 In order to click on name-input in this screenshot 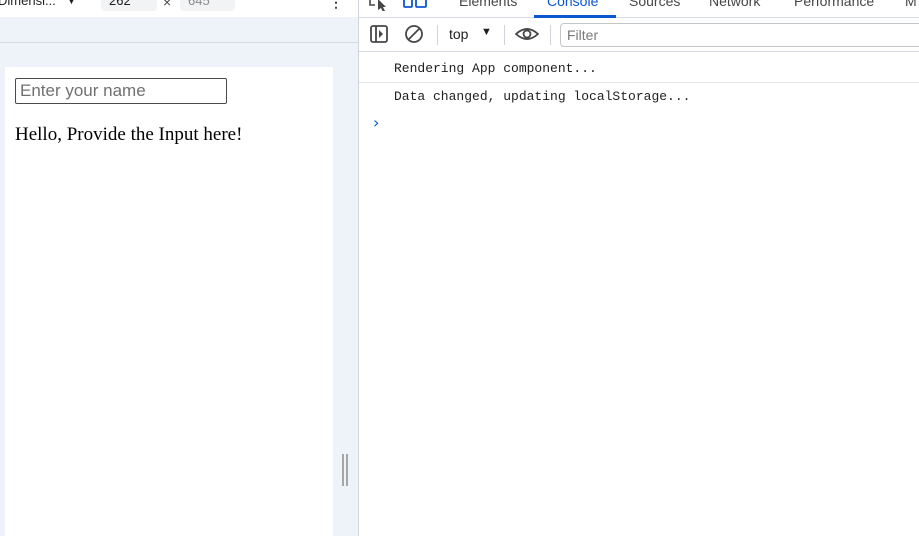, I will do `click(121, 91)`.